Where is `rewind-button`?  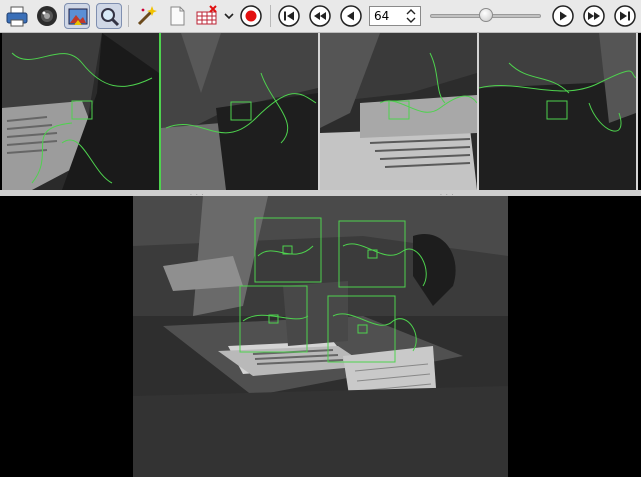 rewind-button is located at coordinates (320, 16).